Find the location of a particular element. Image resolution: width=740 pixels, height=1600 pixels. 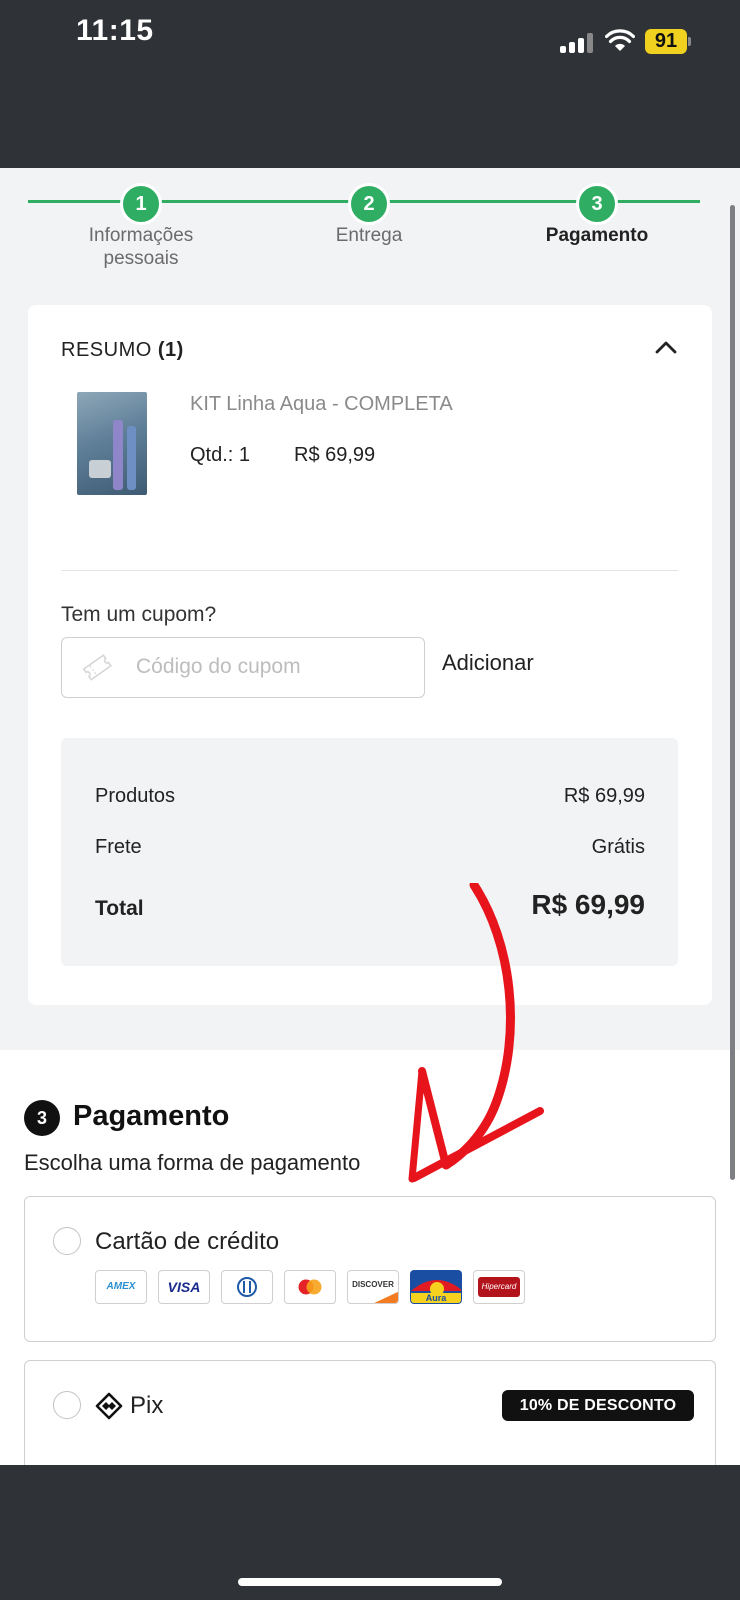

shipping-value: Grátis is located at coordinates (618, 847).